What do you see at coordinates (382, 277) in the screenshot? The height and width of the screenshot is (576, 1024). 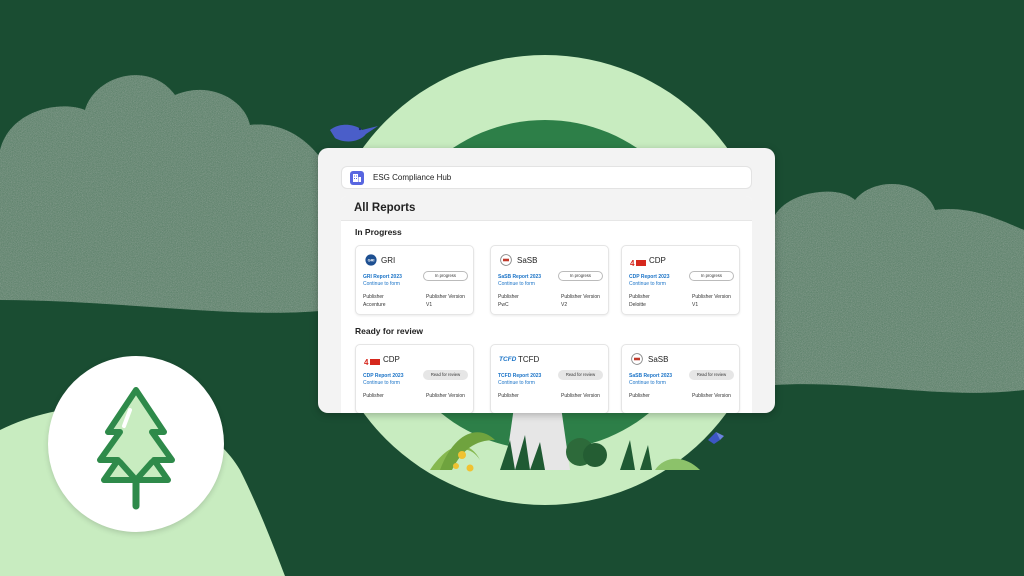 I see `report-link: GRI Report 2023` at bounding box center [382, 277].